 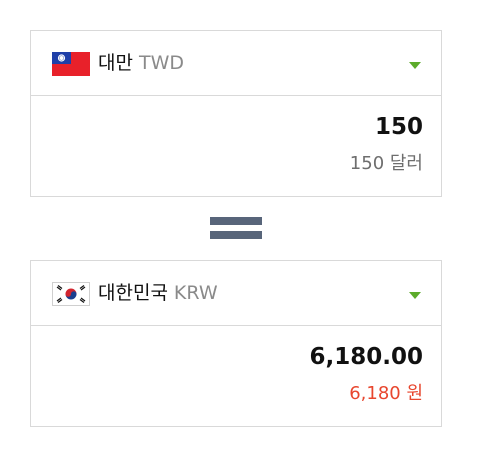 What do you see at coordinates (399, 127) in the screenshot?
I see `from-amount-input: 150` at bounding box center [399, 127].